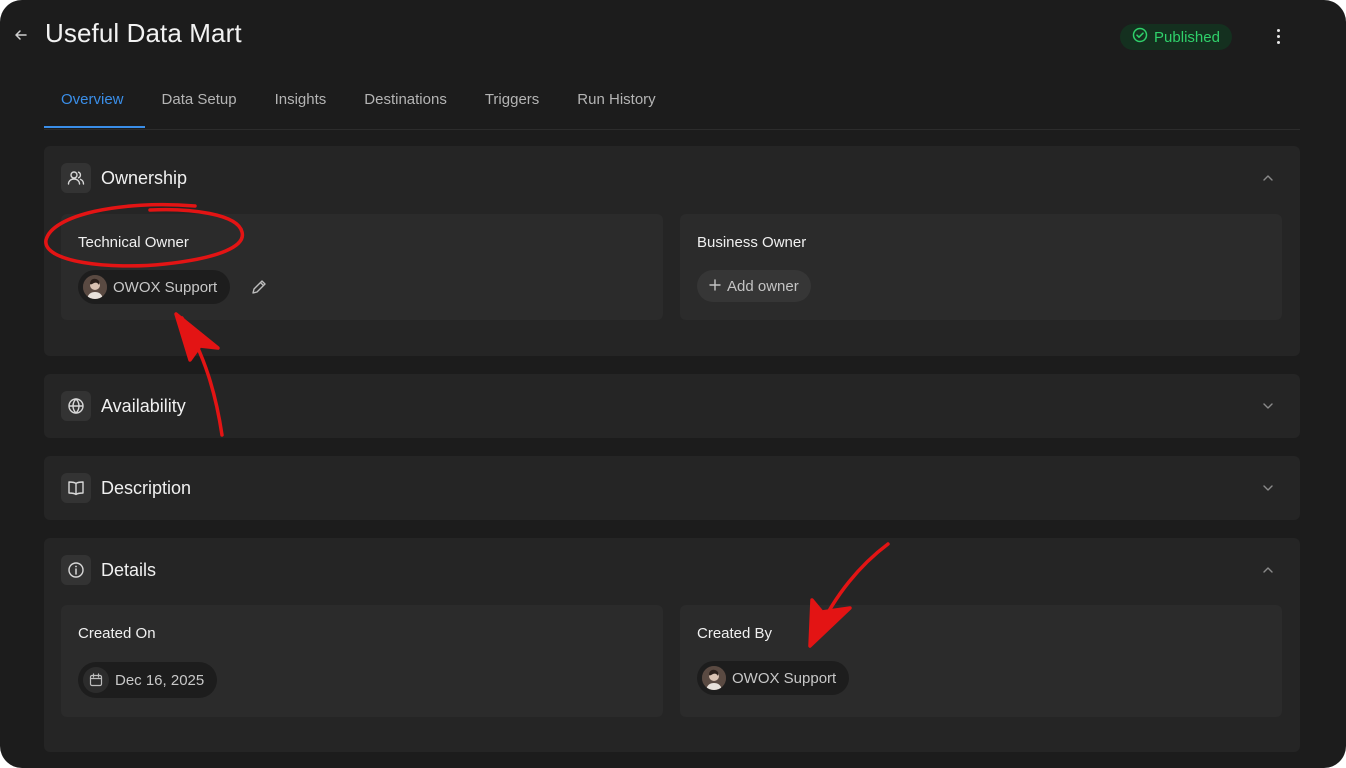  What do you see at coordinates (76, 178) in the screenshot?
I see `users-icon` at bounding box center [76, 178].